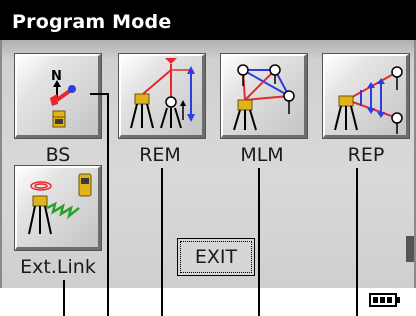 Image resolution: width=416 pixels, height=316 pixels. Describe the element at coordinates (63, 98) in the screenshot. I see `backsight-station-icon: N` at that location.